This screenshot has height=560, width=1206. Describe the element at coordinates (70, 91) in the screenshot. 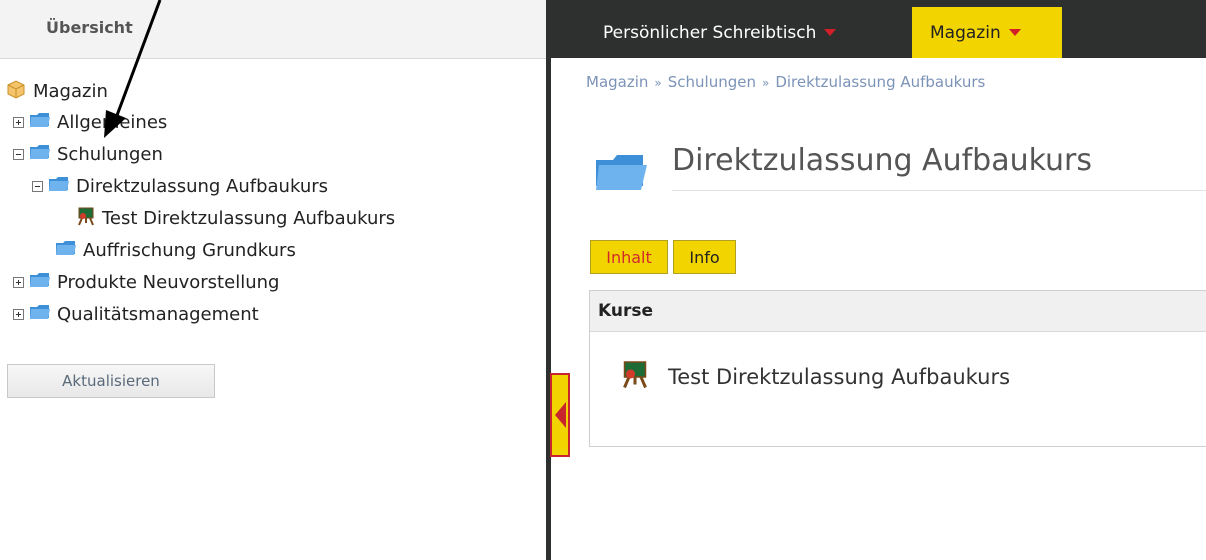

I see `tree-node-label: Magazin` at that location.